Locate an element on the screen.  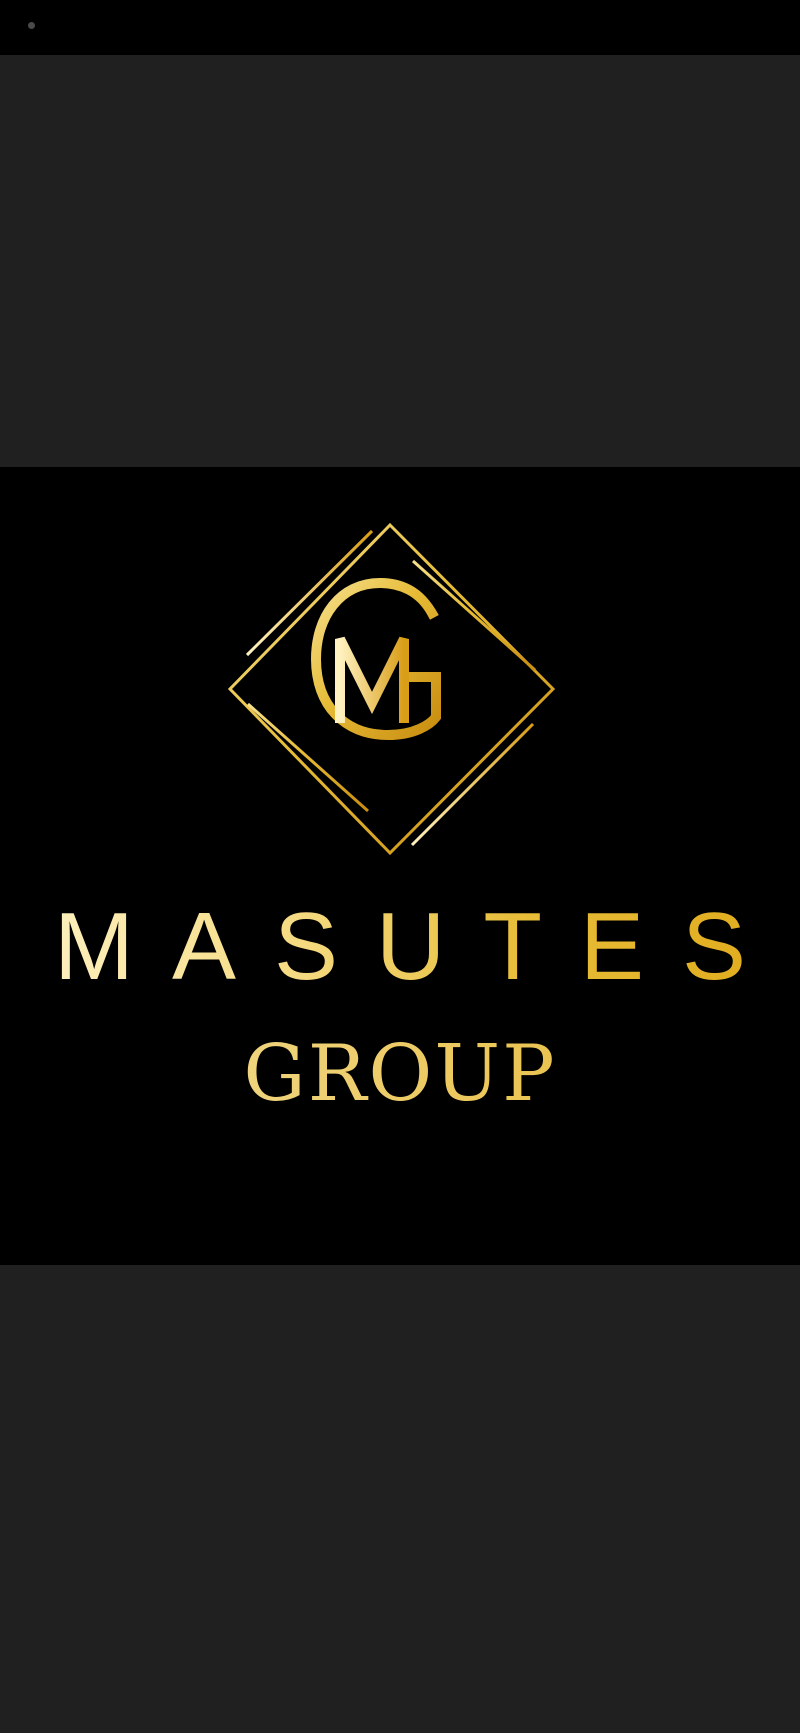
emblem-outer-diamond is located at coordinates (391, 689).